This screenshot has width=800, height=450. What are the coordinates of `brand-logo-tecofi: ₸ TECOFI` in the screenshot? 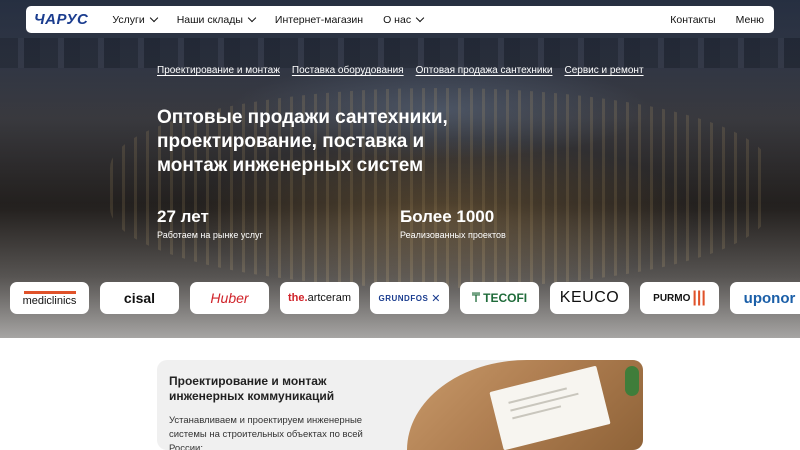 It's located at (499, 298).